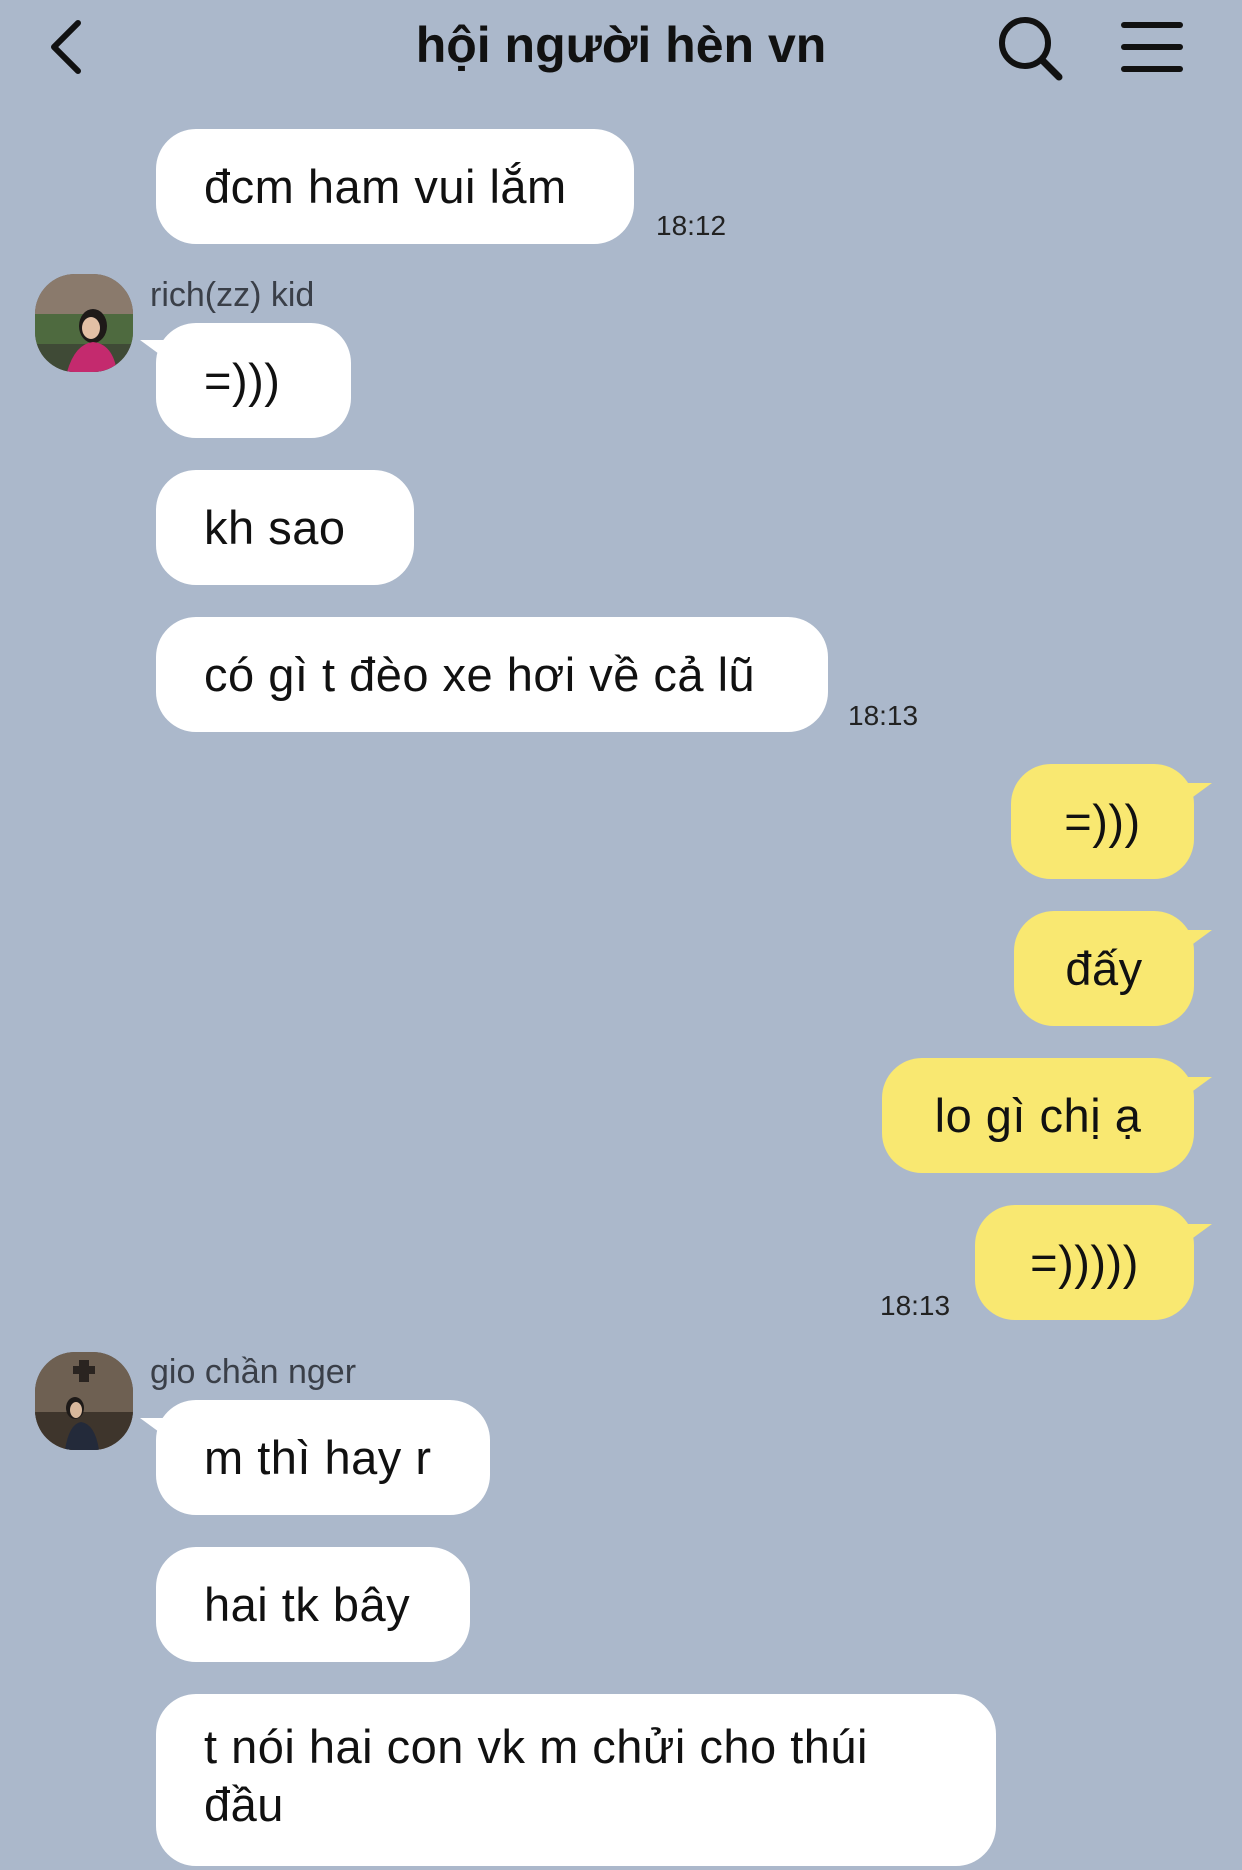  I want to click on message-text: =))))), so click(1084, 1262).